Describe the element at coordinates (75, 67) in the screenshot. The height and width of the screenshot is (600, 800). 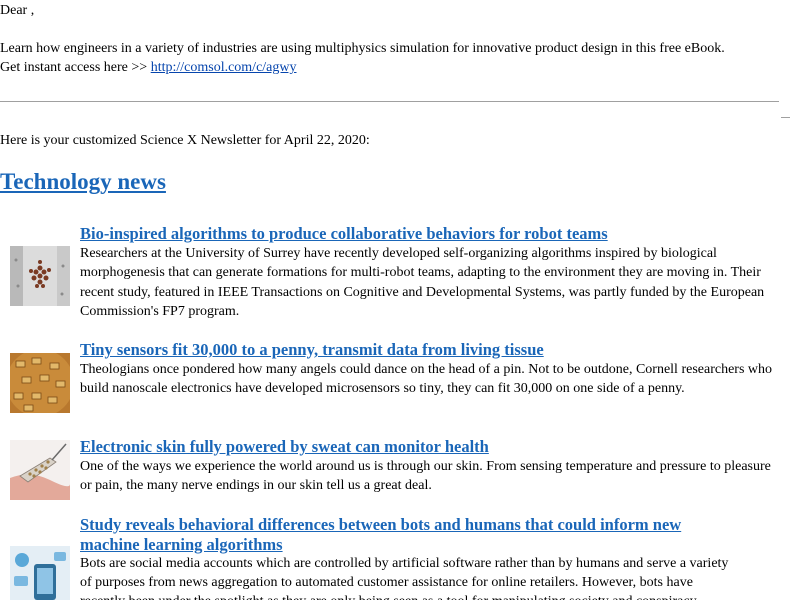
I see `promo-access-prefix: Get instant access here >>` at that location.